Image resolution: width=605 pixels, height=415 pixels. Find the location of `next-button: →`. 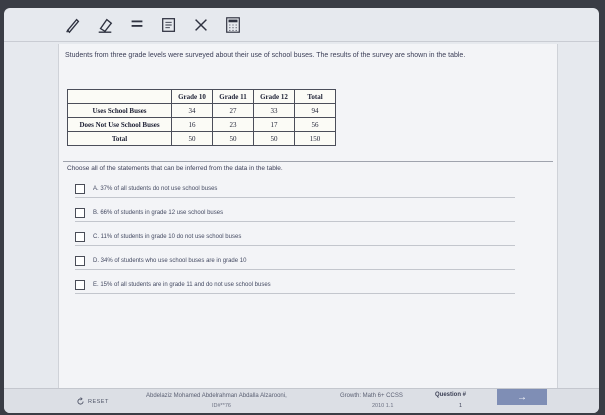

next-button: → is located at coordinates (522, 397).